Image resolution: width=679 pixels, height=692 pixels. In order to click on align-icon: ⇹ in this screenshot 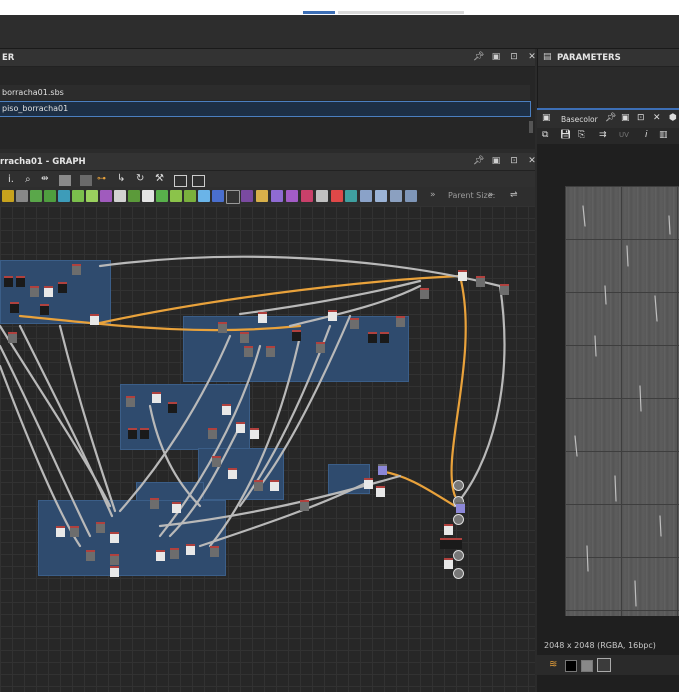, I will do `click(45, 179)`.